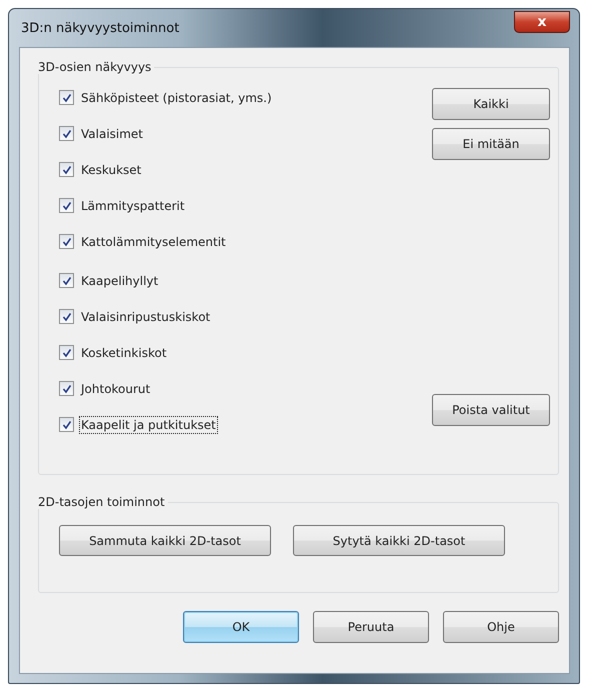 The height and width of the screenshot is (689, 589). What do you see at coordinates (241, 627) in the screenshot?
I see `dialog-button: OK` at bounding box center [241, 627].